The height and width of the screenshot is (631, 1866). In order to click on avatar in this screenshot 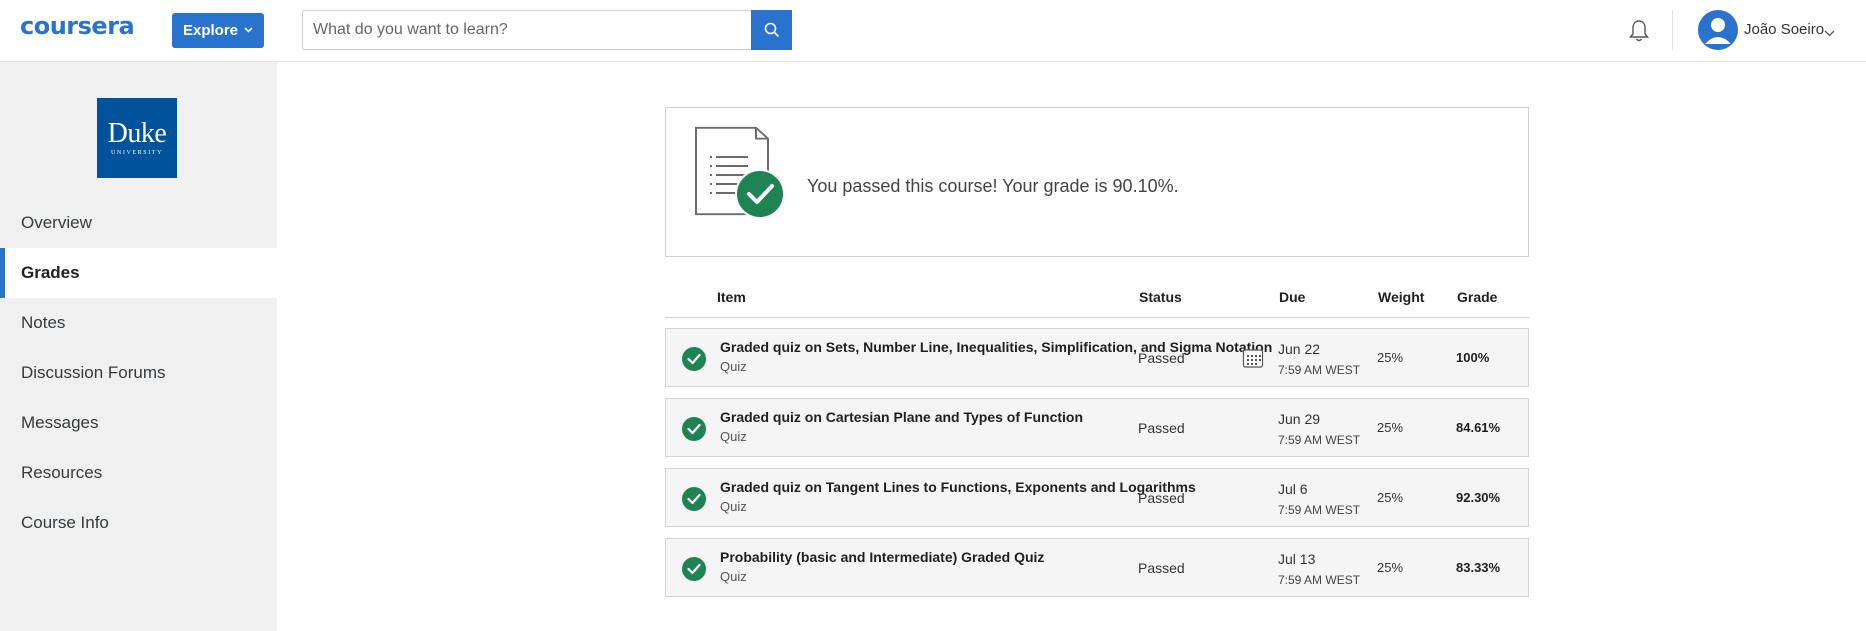, I will do `click(1718, 30)`.